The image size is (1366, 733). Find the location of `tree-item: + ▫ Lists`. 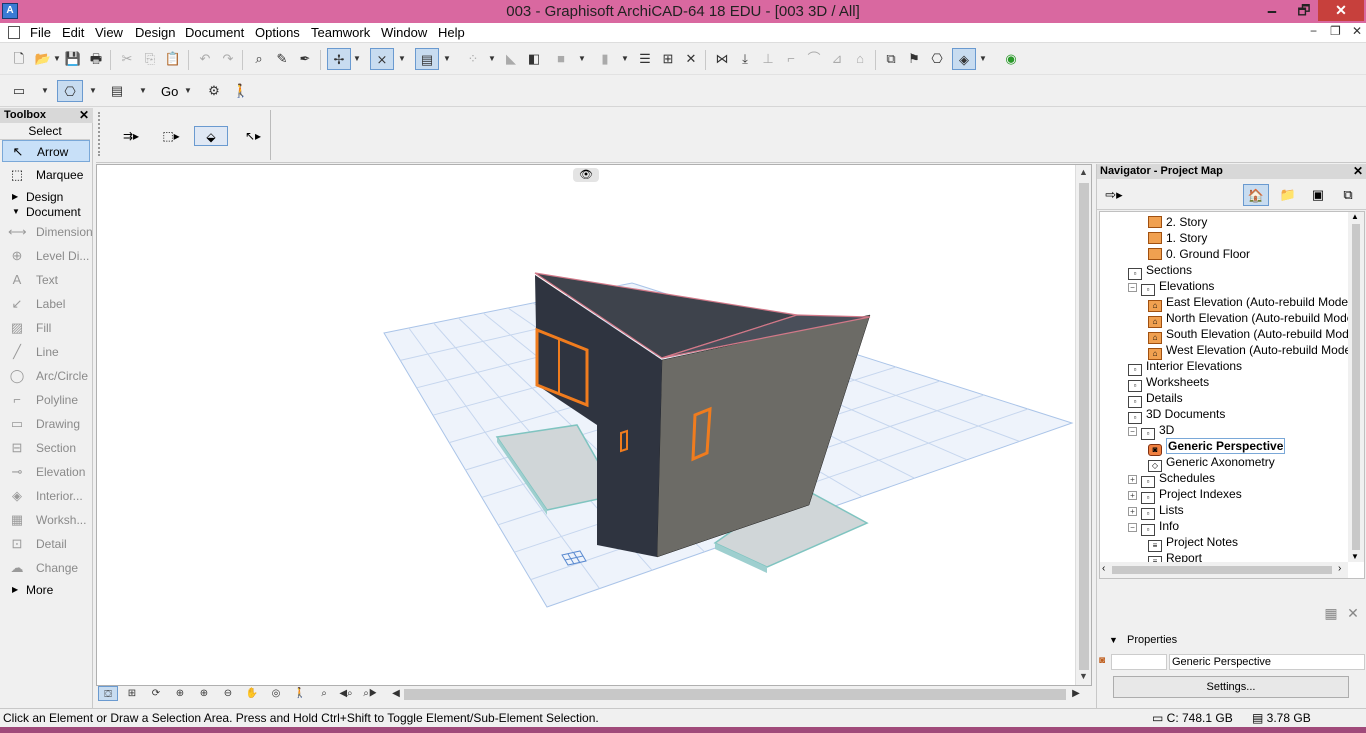

tree-item: + ▫ Lists is located at coordinates (1156, 511).